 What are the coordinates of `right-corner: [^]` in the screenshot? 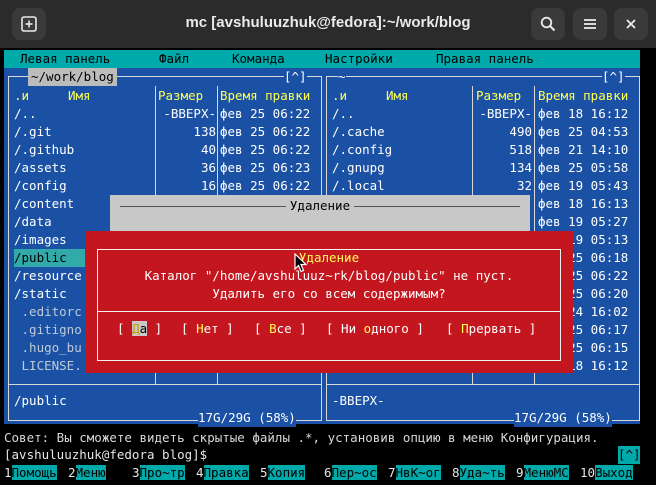 It's located at (613, 77).